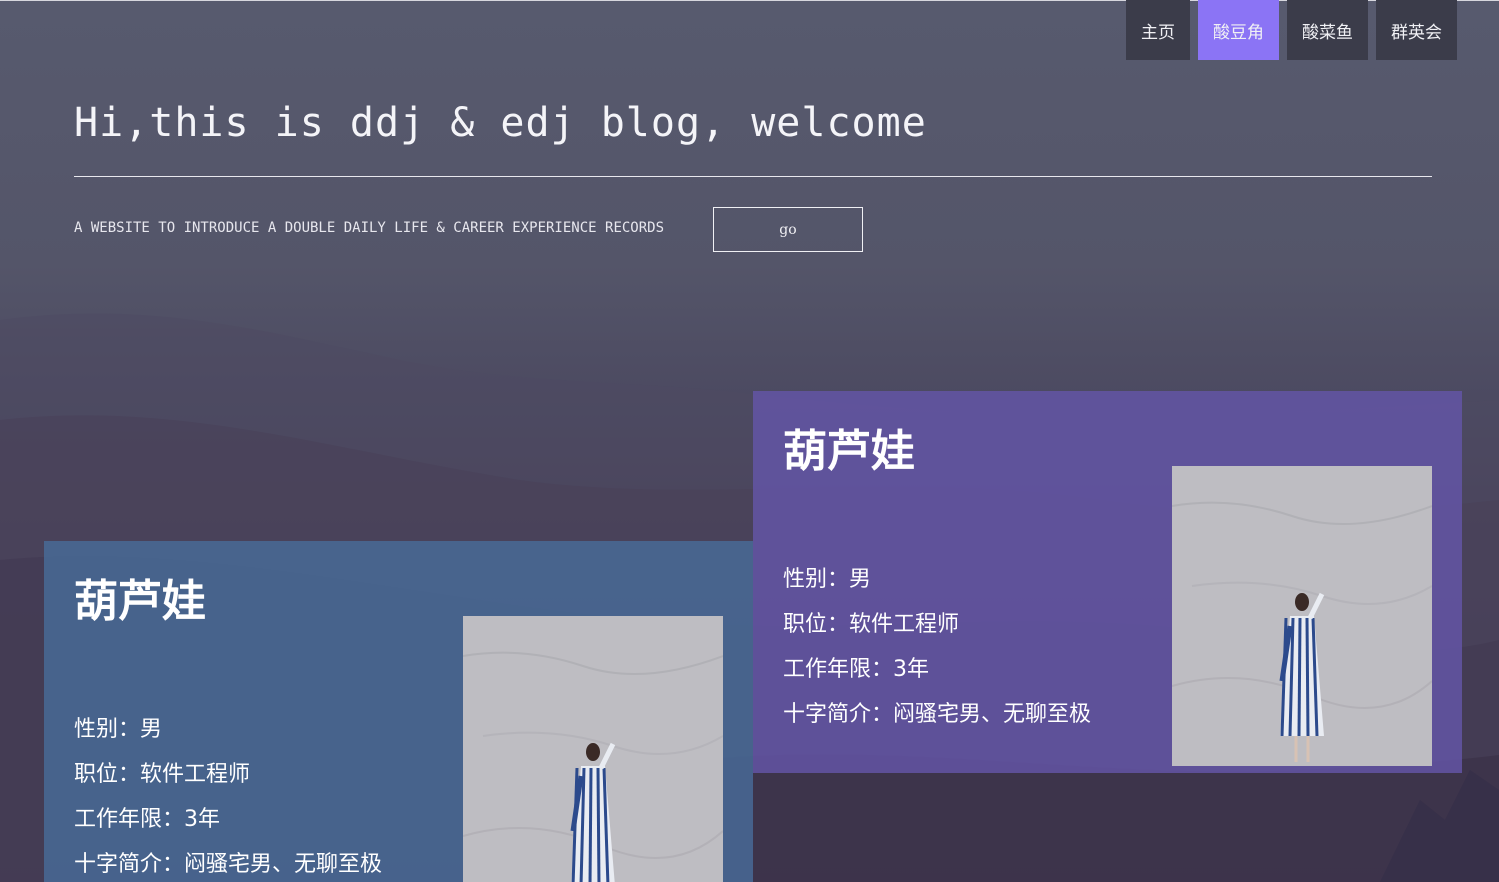  Describe the element at coordinates (500, 123) in the screenshot. I see `hero-title: Hi,this is ddj & edj blog, welcome` at that location.